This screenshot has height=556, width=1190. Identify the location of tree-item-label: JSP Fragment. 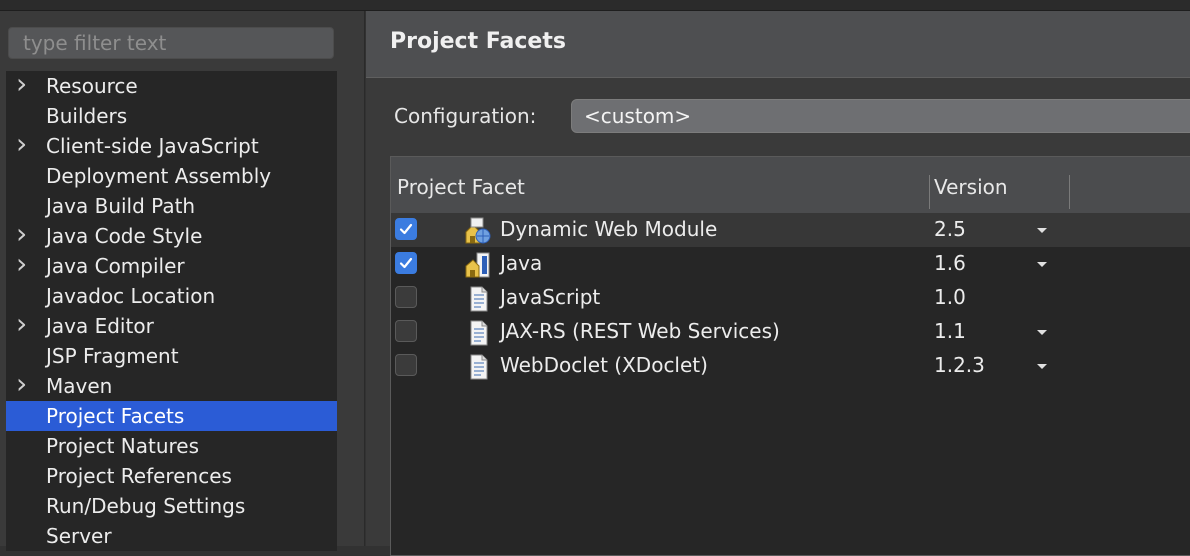
(112, 356).